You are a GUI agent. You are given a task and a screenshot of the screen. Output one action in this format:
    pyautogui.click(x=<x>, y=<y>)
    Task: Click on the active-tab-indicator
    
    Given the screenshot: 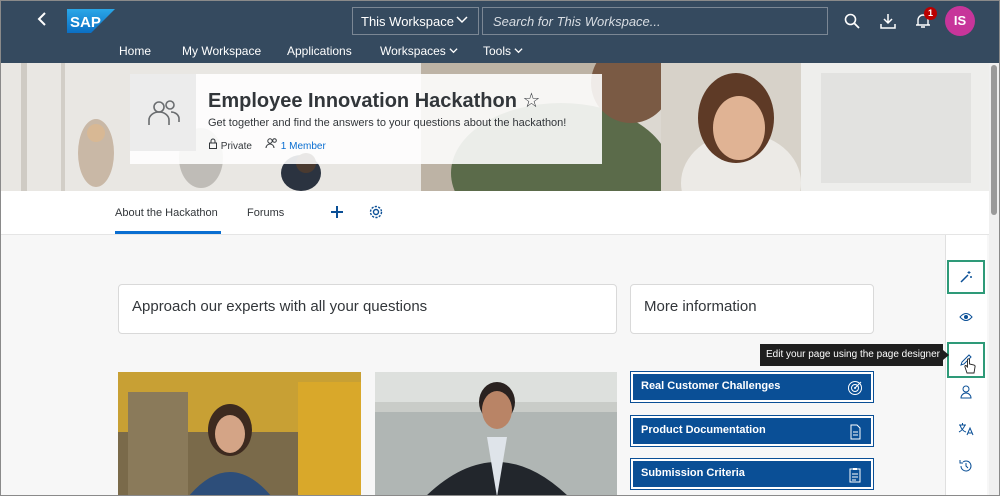 What is the action you would take?
    pyautogui.click(x=168, y=232)
    